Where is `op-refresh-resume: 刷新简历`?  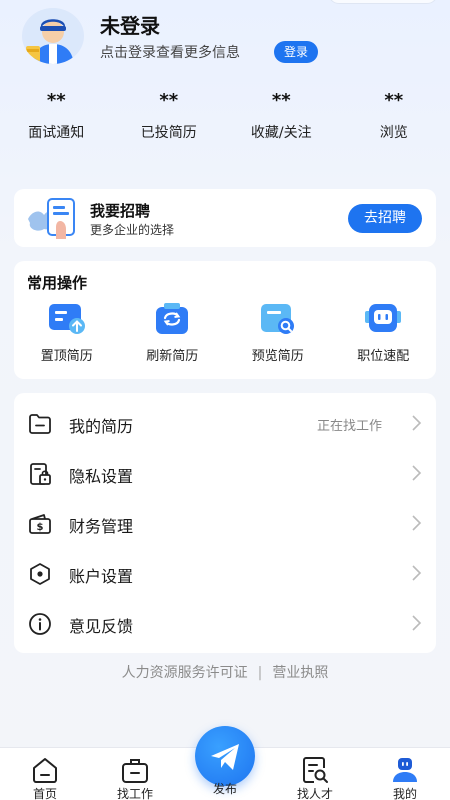
op-refresh-resume: 刷新简历 is located at coordinates (173, 331).